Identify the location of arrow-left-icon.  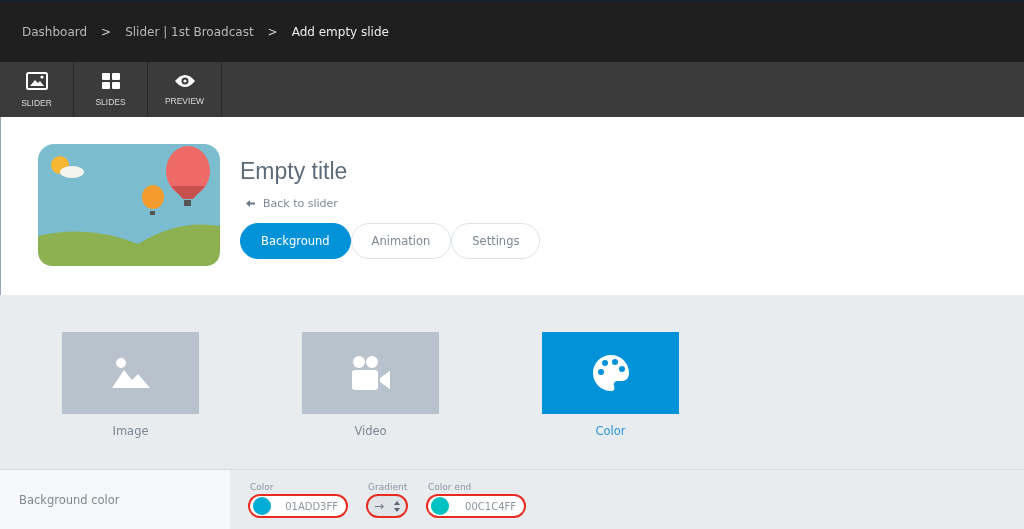
(250, 203).